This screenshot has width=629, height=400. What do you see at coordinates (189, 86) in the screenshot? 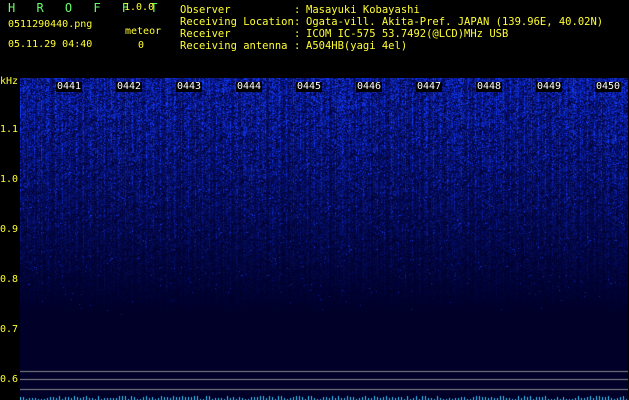
I see `minute-label: 0443` at bounding box center [189, 86].